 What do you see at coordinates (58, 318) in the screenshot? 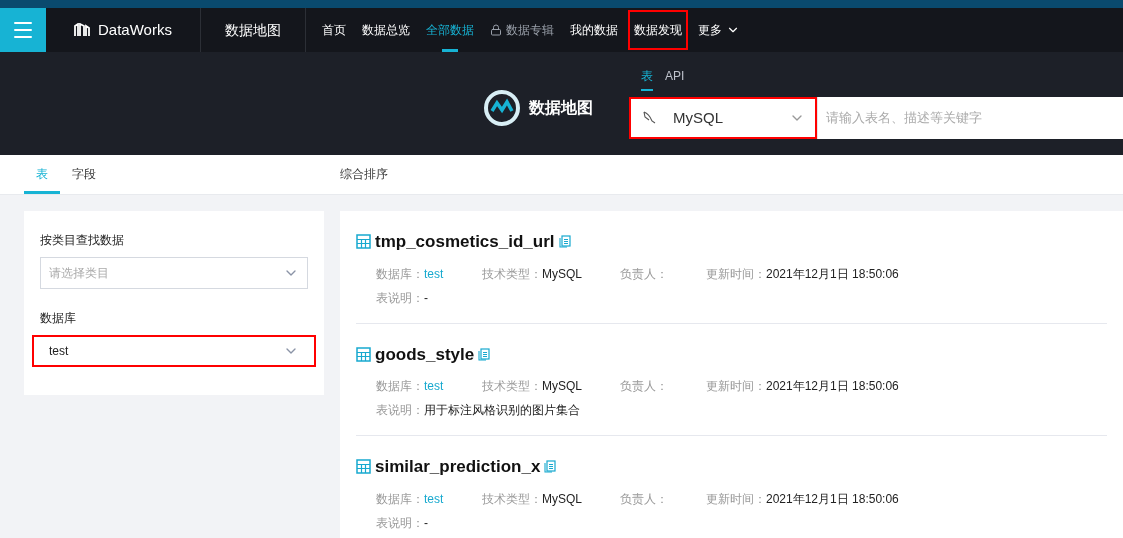
I see `filter-label: 数据库` at bounding box center [58, 318].